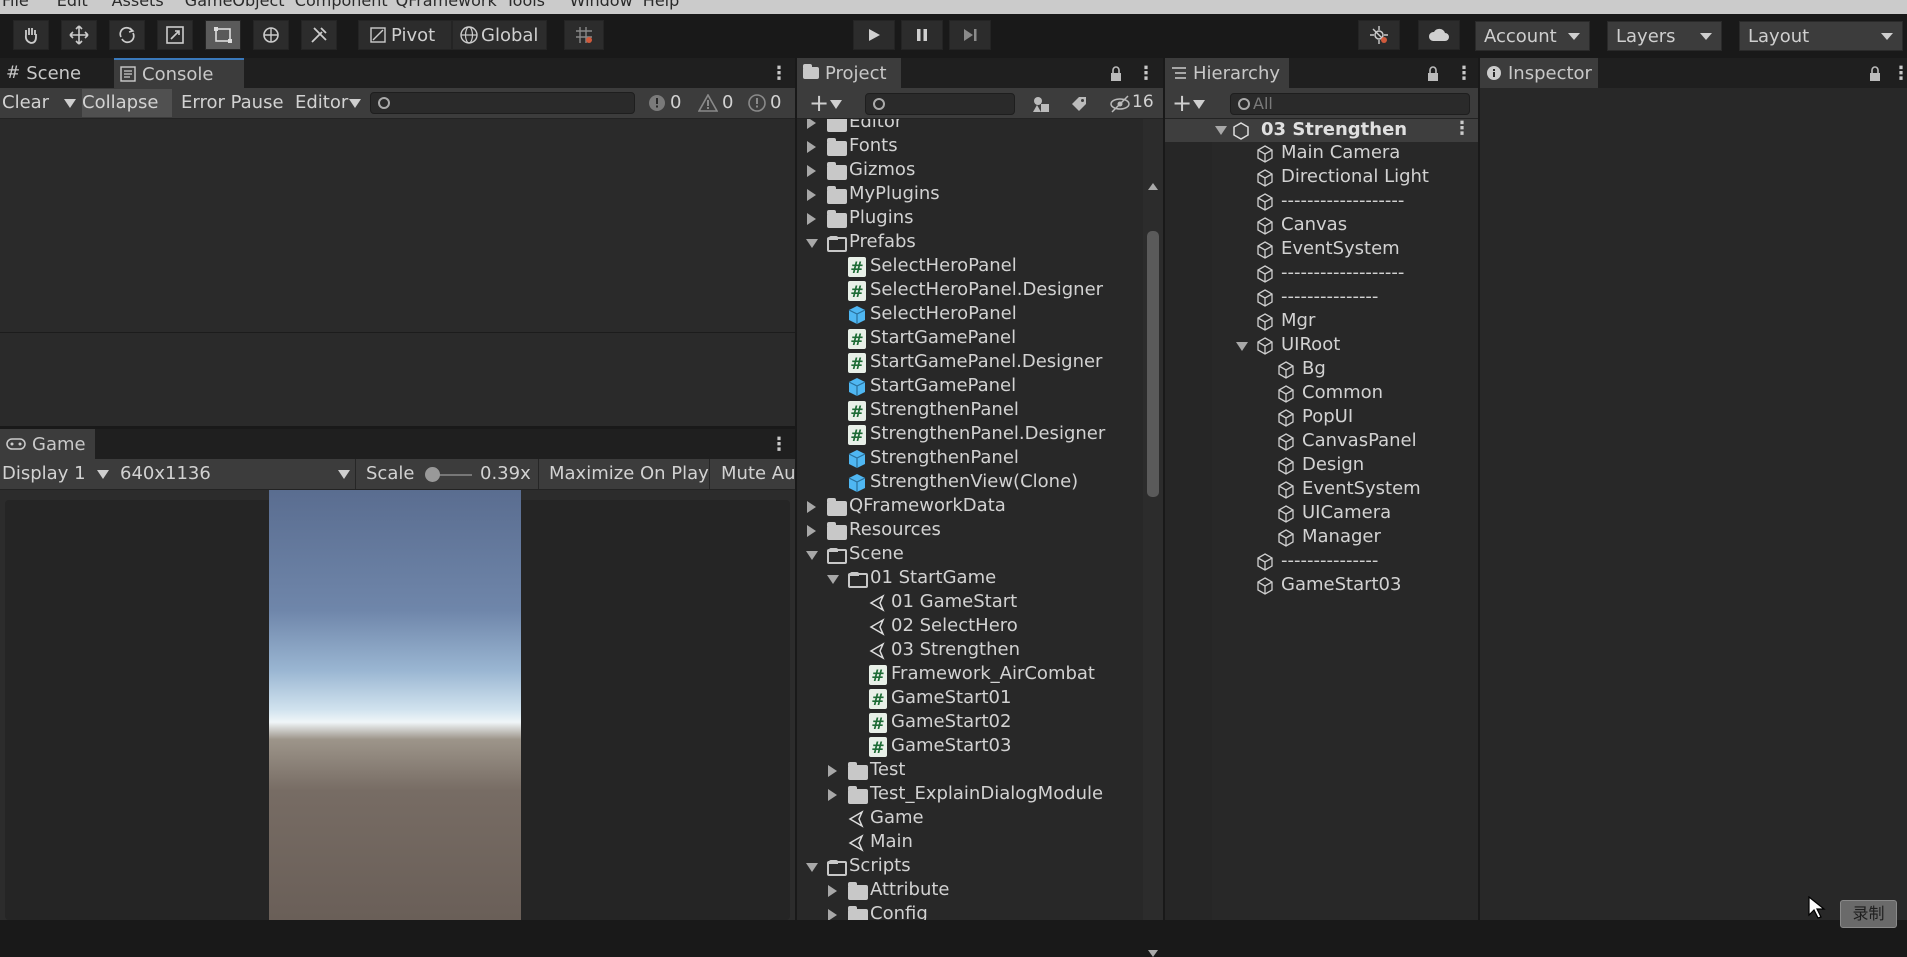 The height and width of the screenshot is (957, 1907). I want to click on error-icon, so click(757, 103).